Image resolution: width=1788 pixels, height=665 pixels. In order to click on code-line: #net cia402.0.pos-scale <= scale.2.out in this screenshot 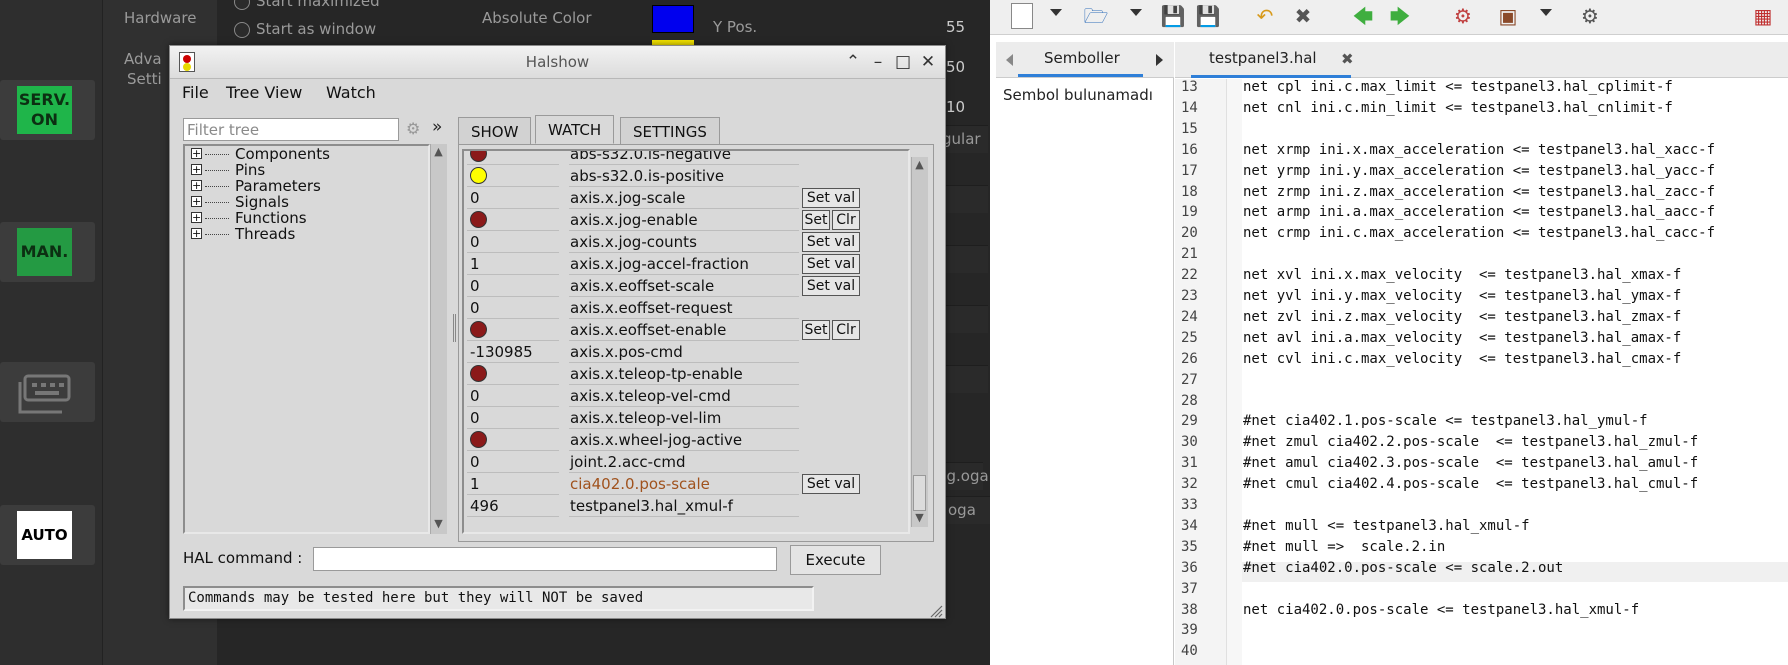, I will do `click(1403, 568)`.